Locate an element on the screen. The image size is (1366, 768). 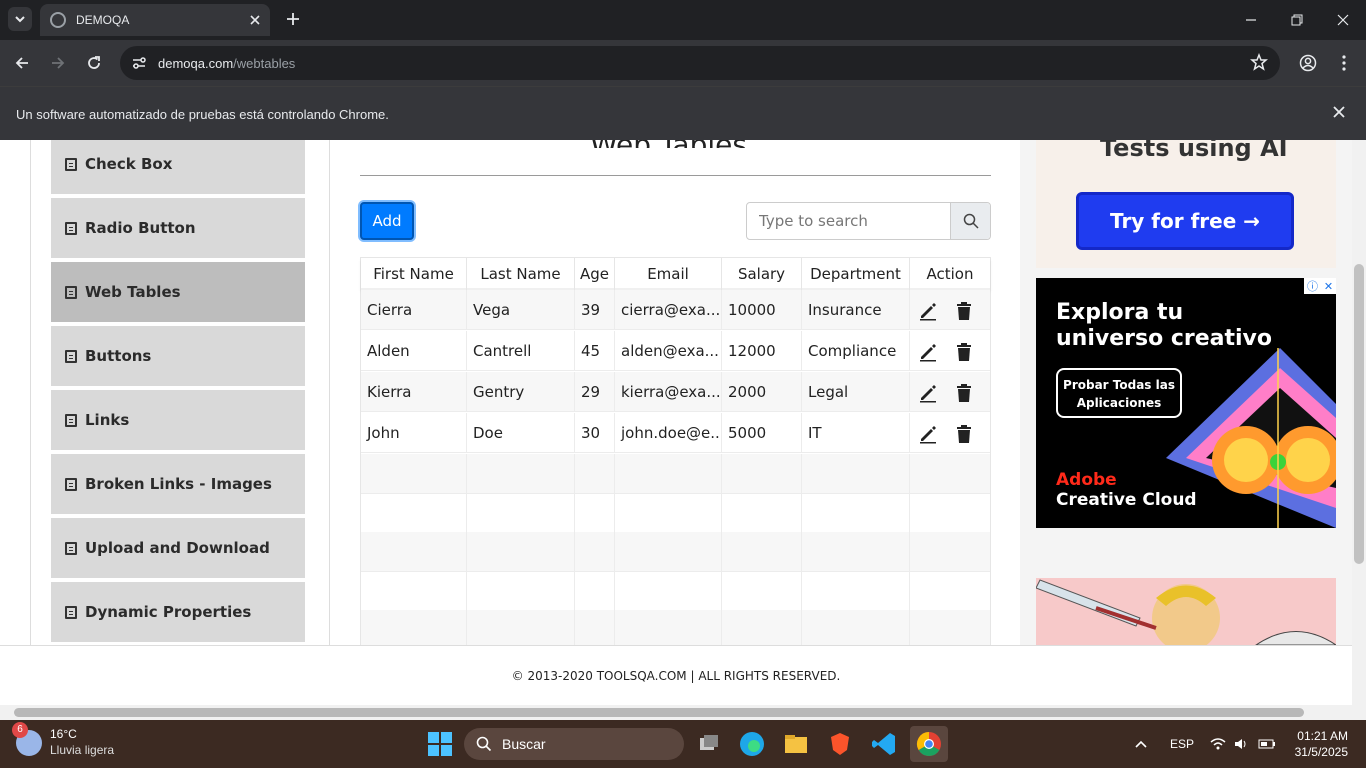
tab-search-button is located at coordinates (20, 19).